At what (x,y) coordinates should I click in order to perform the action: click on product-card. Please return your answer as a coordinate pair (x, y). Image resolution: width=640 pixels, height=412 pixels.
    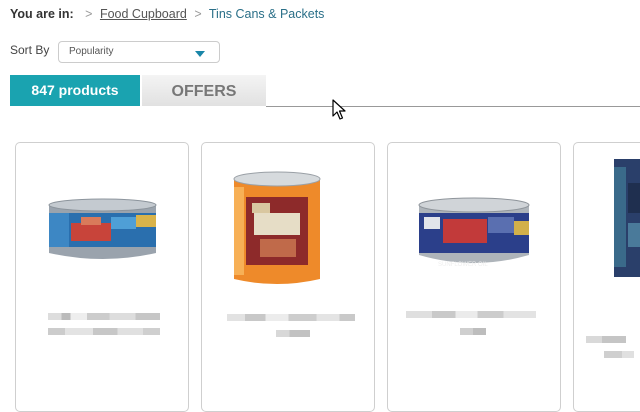
    Looking at the image, I should click on (606, 277).